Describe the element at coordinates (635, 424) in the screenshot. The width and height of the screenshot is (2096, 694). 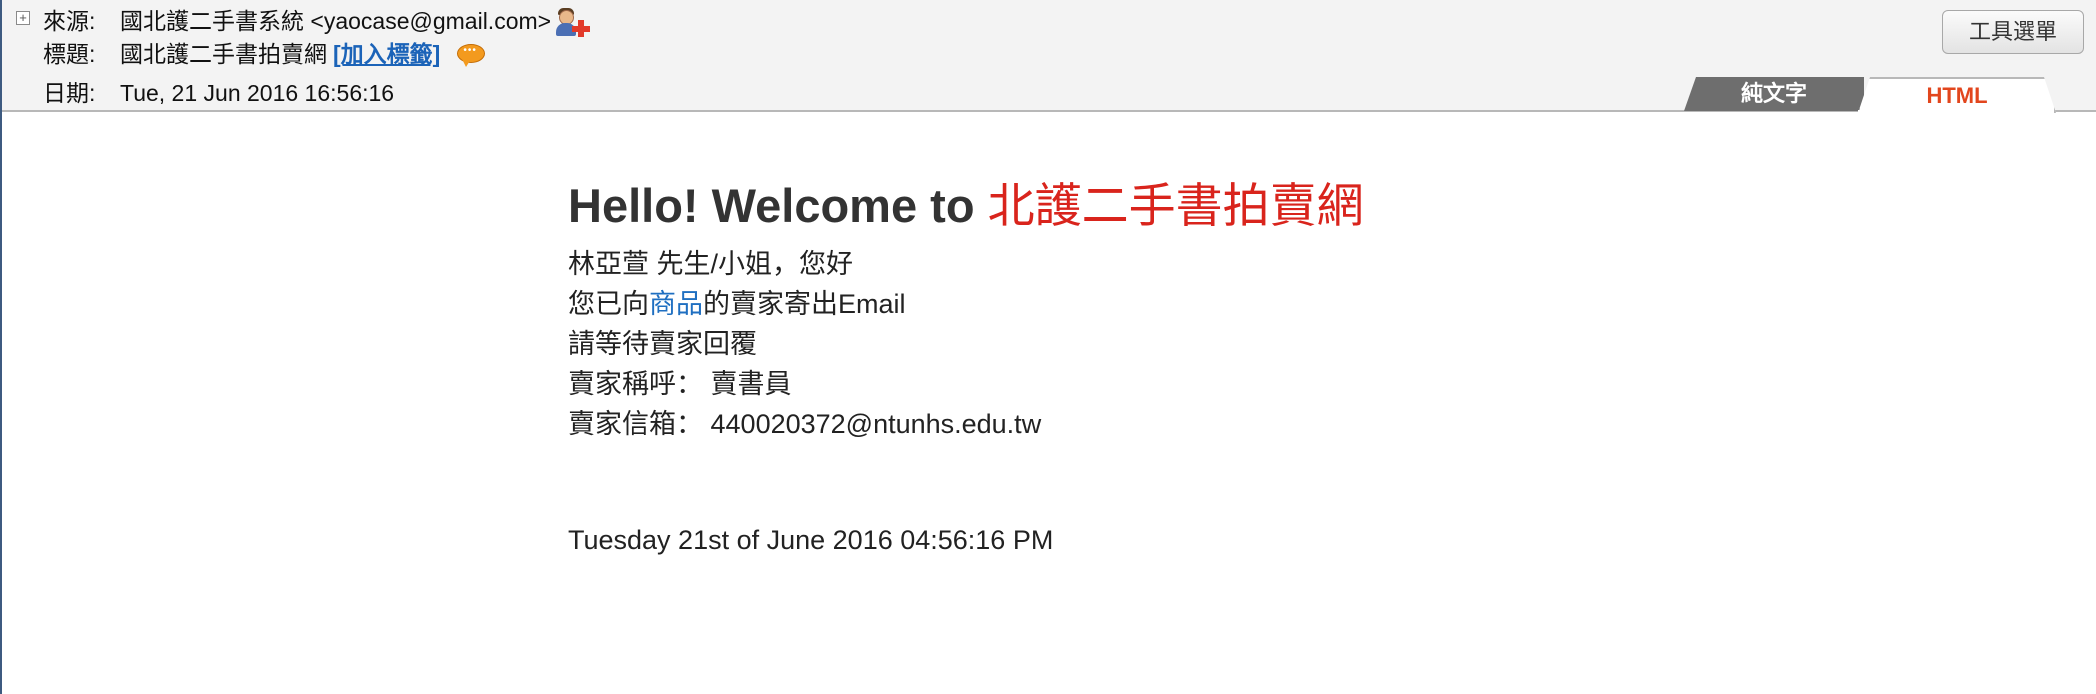
I see `seller-email-label: 賣家信箱：` at that location.